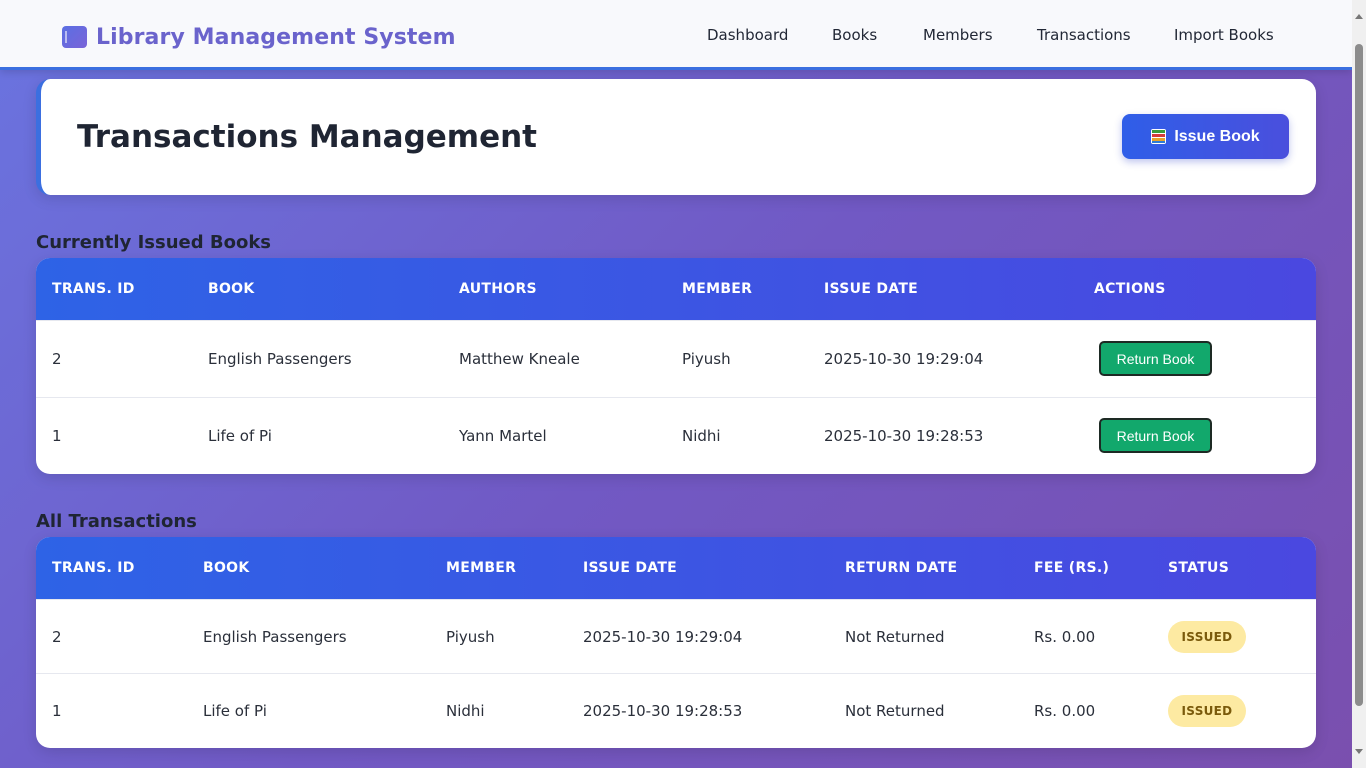 The width and height of the screenshot is (1366, 768). Describe the element at coordinates (498, 289) in the screenshot. I see `column-header-authors: AUTHORS` at that location.